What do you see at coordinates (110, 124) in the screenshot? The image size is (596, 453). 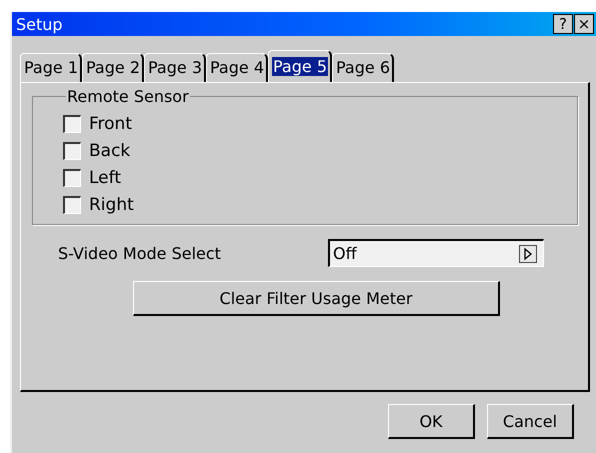 I see `checkbox-label: Front` at bounding box center [110, 124].